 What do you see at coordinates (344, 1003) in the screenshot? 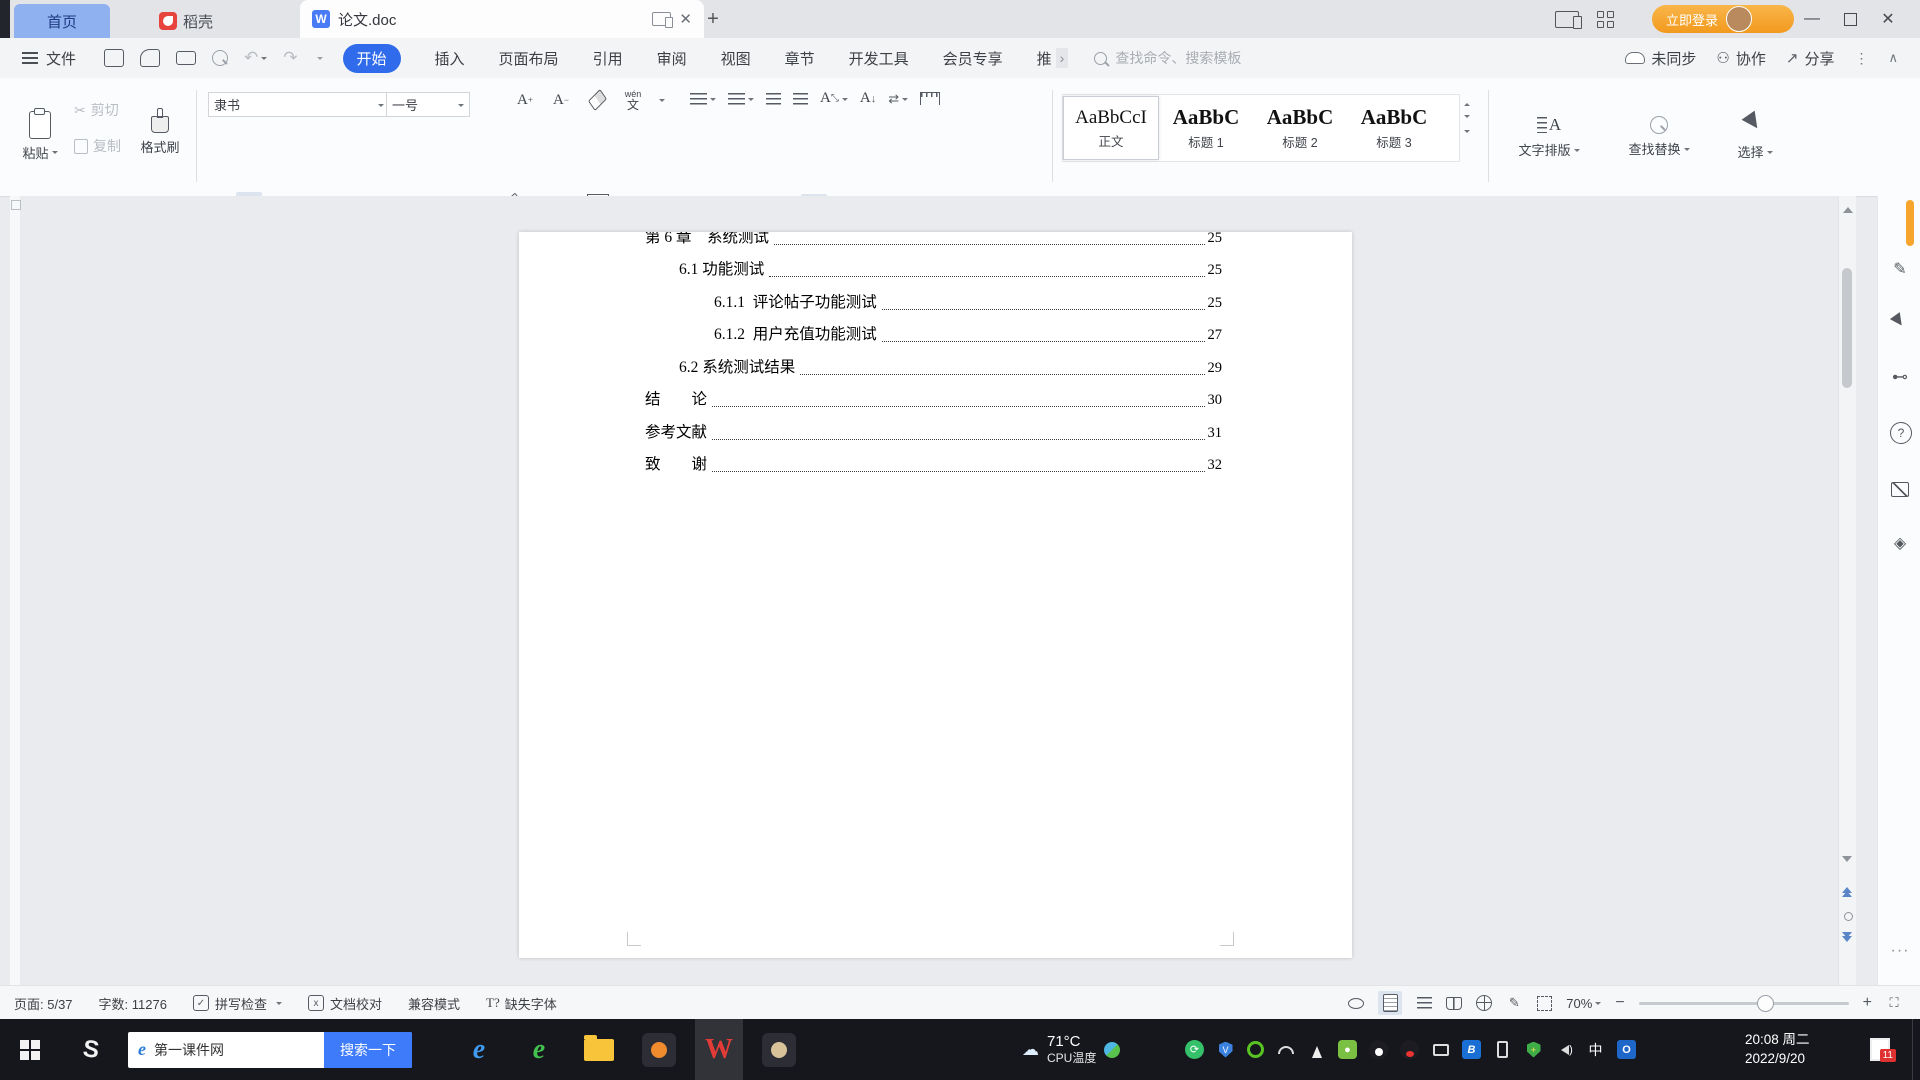
I see `doc-proofing-button: x 文档校对` at bounding box center [344, 1003].